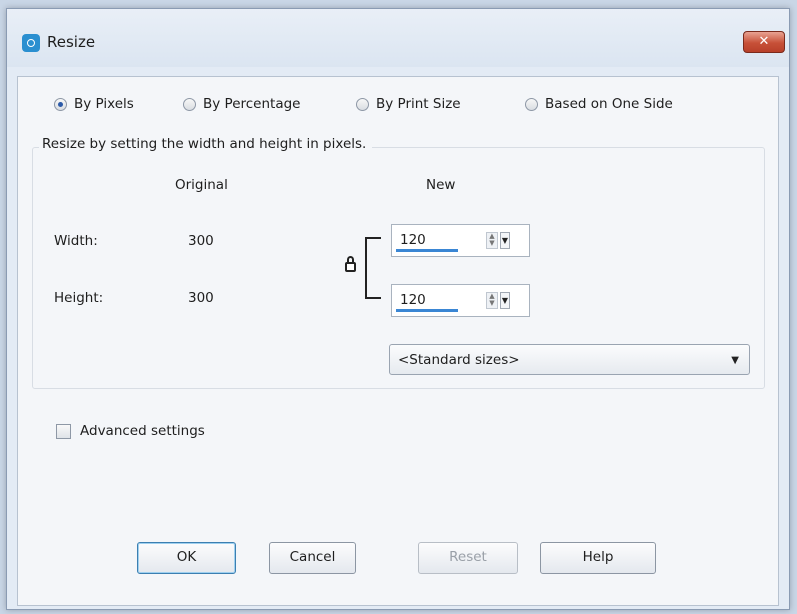 The width and height of the screenshot is (797, 614). What do you see at coordinates (569, 359) in the screenshot?
I see `standard-sizes-dropdown: <Standard sizes> ▼` at bounding box center [569, 359].